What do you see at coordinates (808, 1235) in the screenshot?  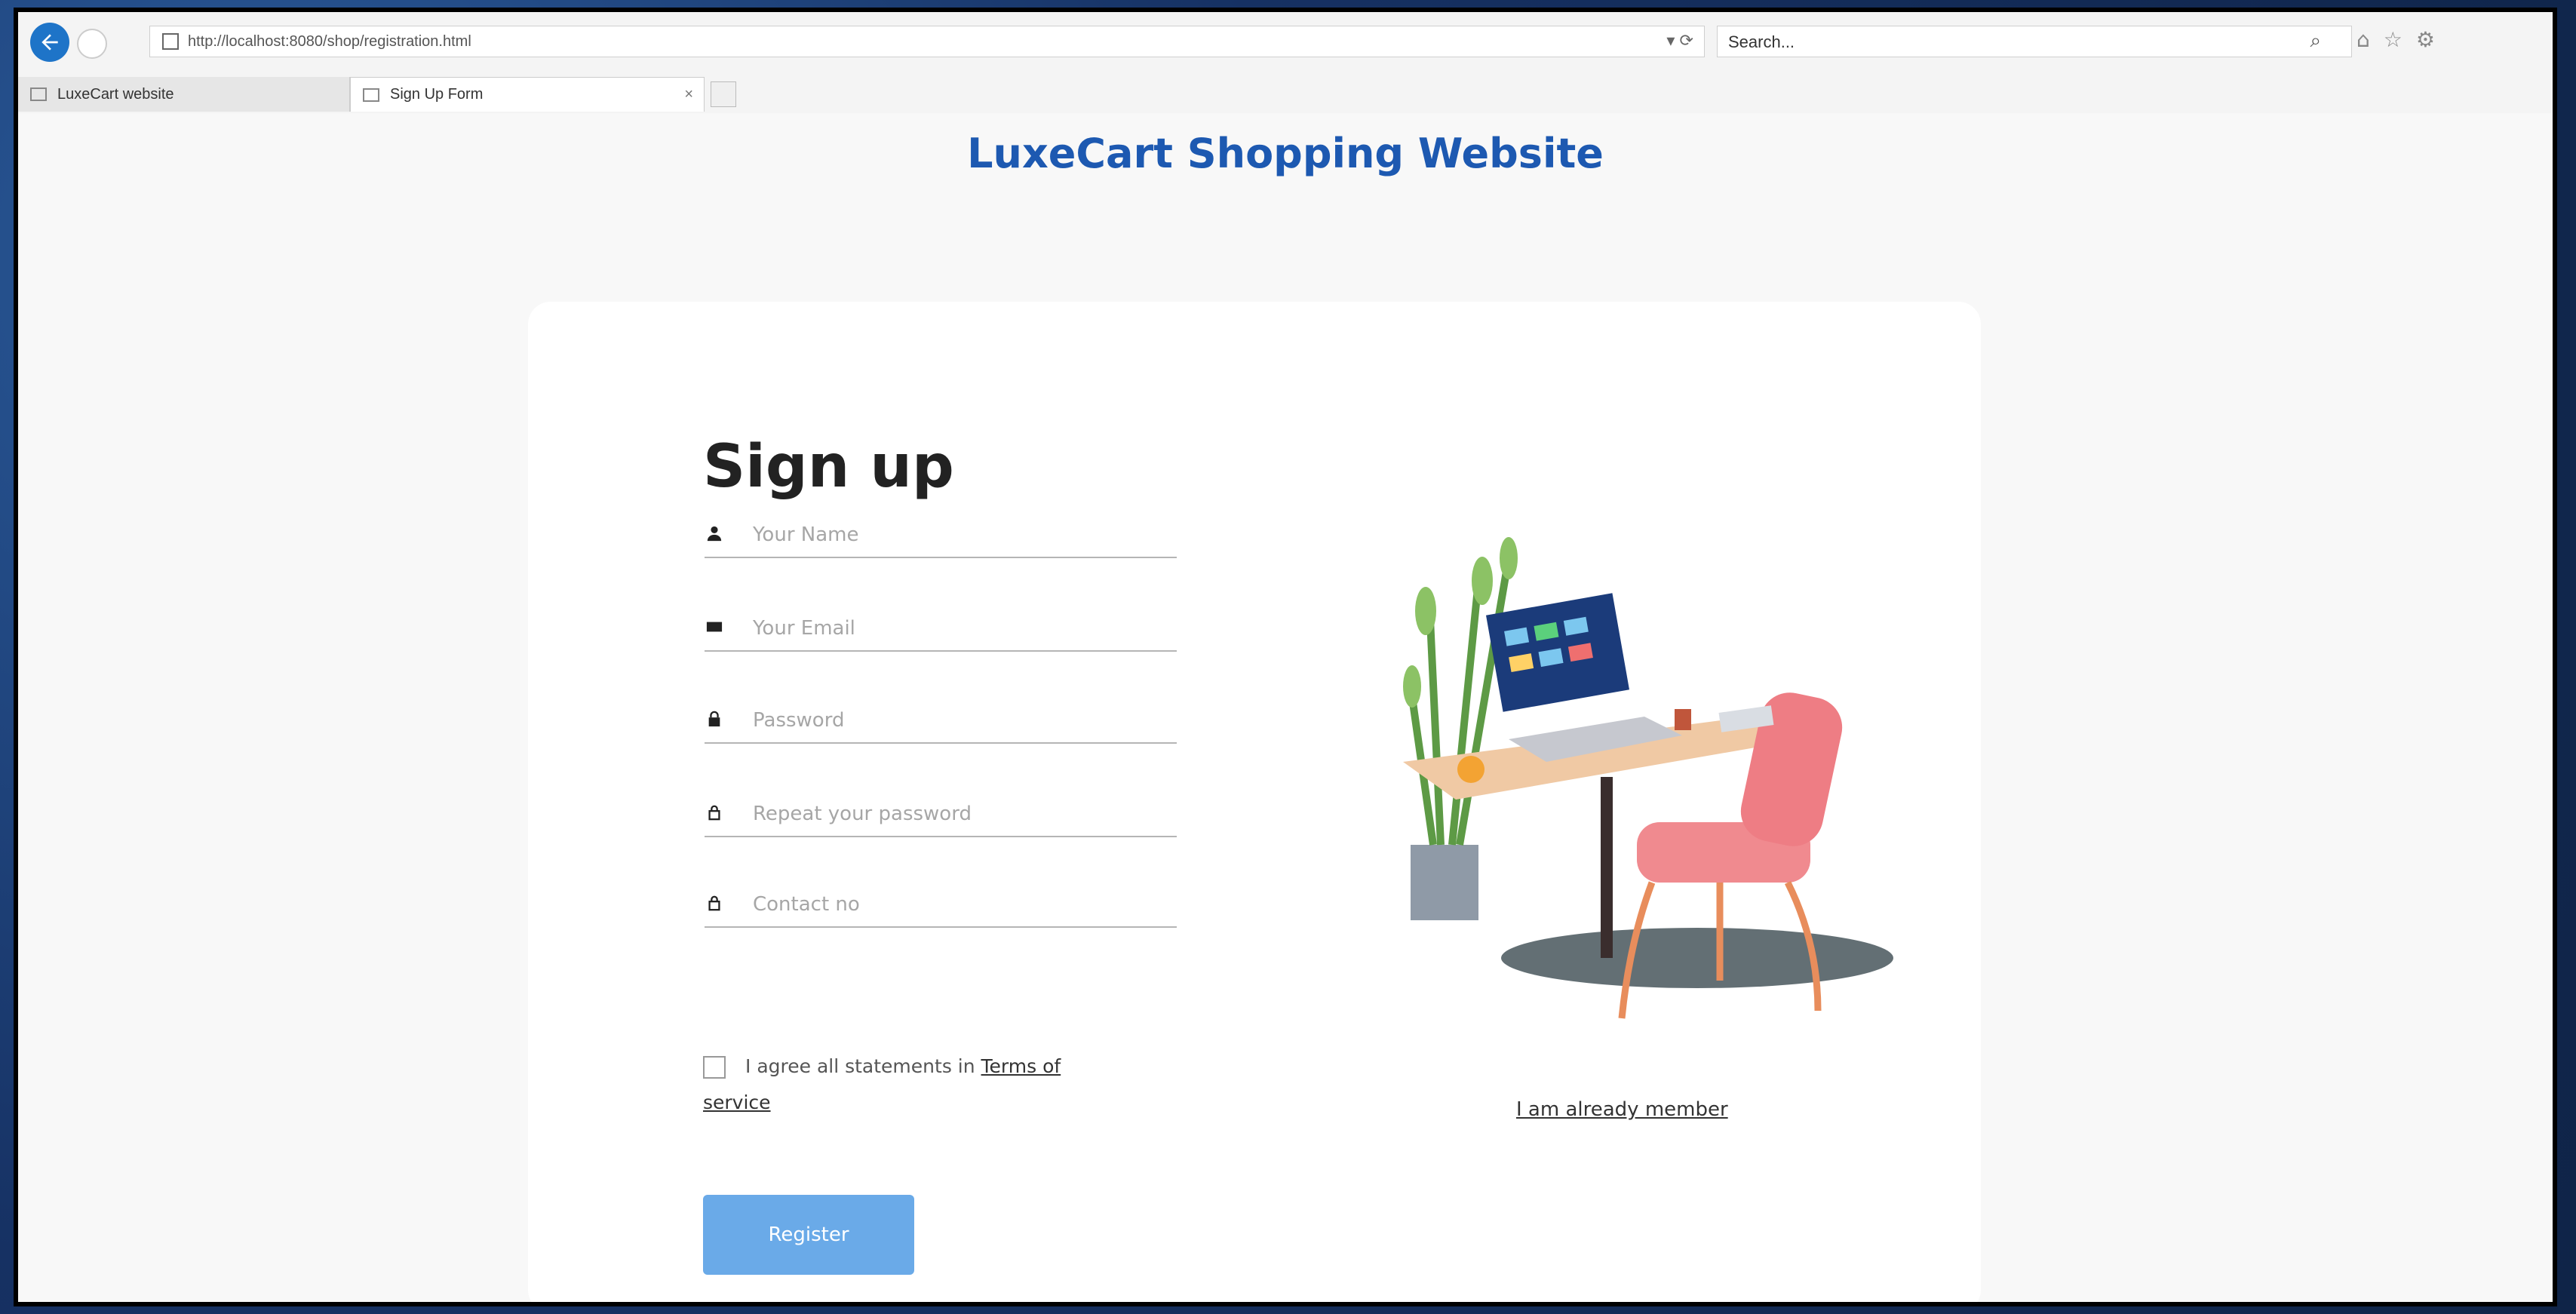 I see `register-button: Register` at bounding box center [808, 1235].